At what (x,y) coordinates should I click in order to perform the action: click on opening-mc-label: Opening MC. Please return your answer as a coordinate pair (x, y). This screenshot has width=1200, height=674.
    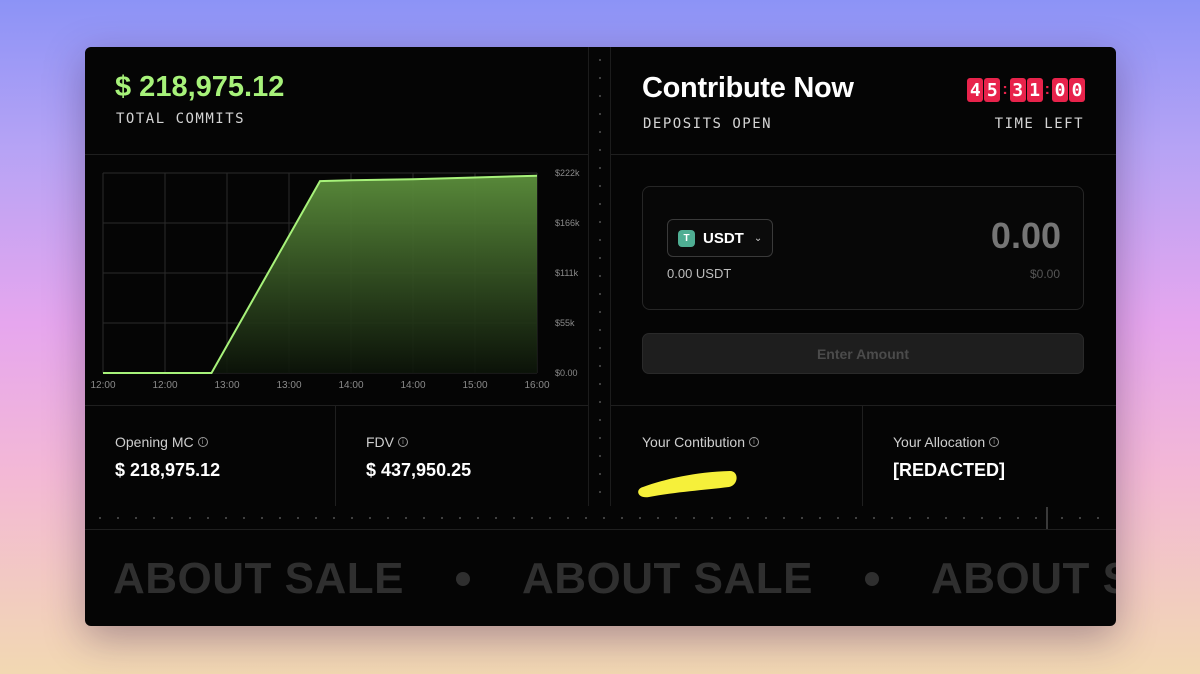
    Looking at the image, I should click on (154, 442).